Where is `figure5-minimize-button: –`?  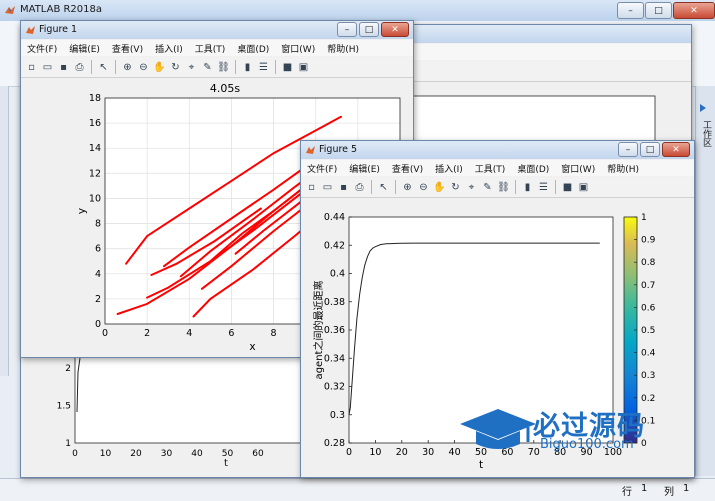
figure5-minimize-button: – is located at coordinates (628, 149).